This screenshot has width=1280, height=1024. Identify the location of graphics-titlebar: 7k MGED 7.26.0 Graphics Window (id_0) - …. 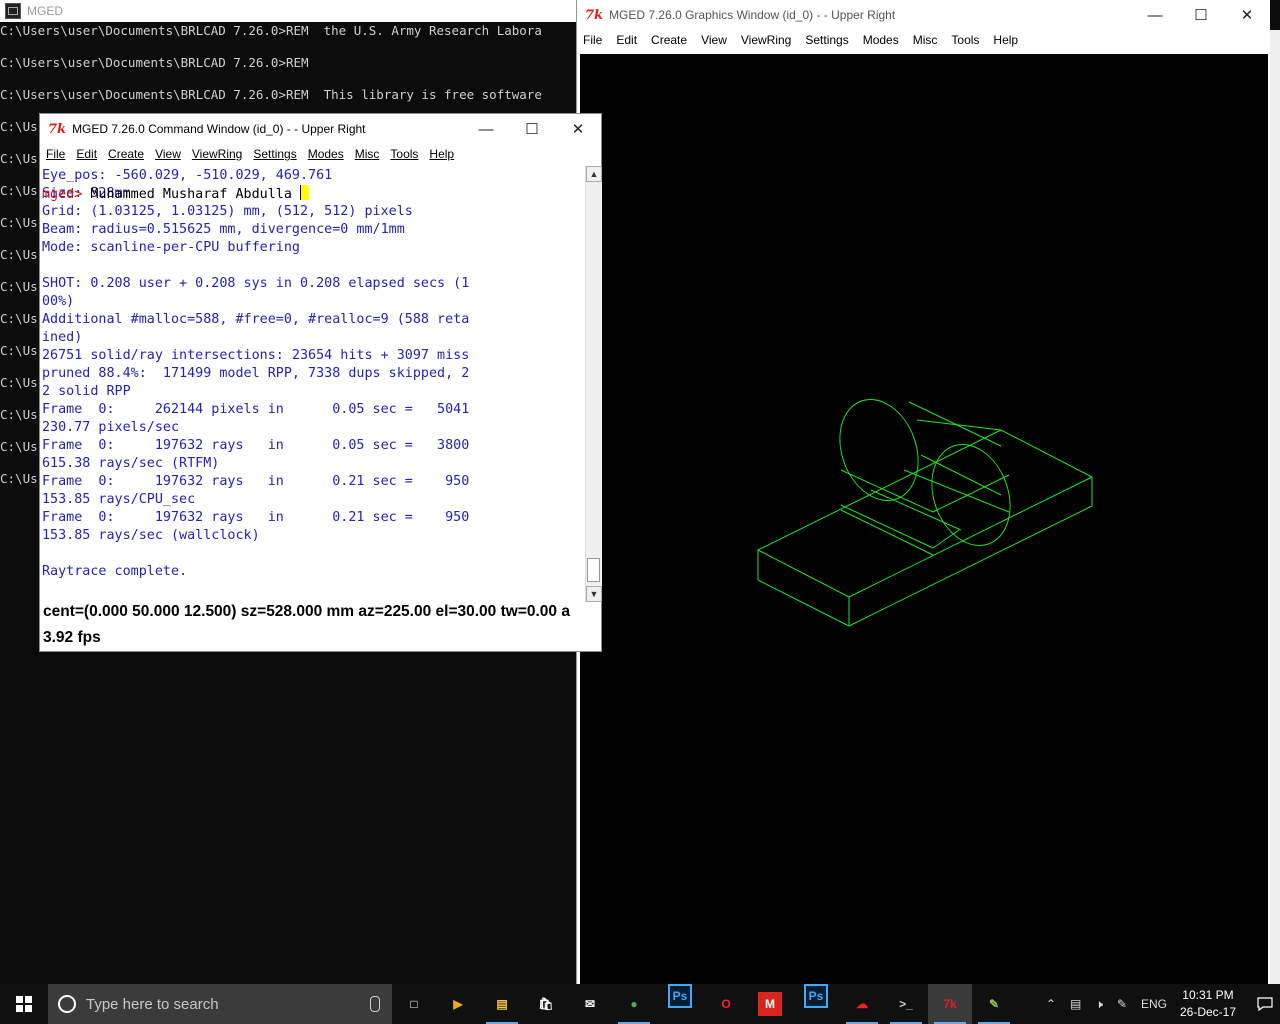
(923, 15).